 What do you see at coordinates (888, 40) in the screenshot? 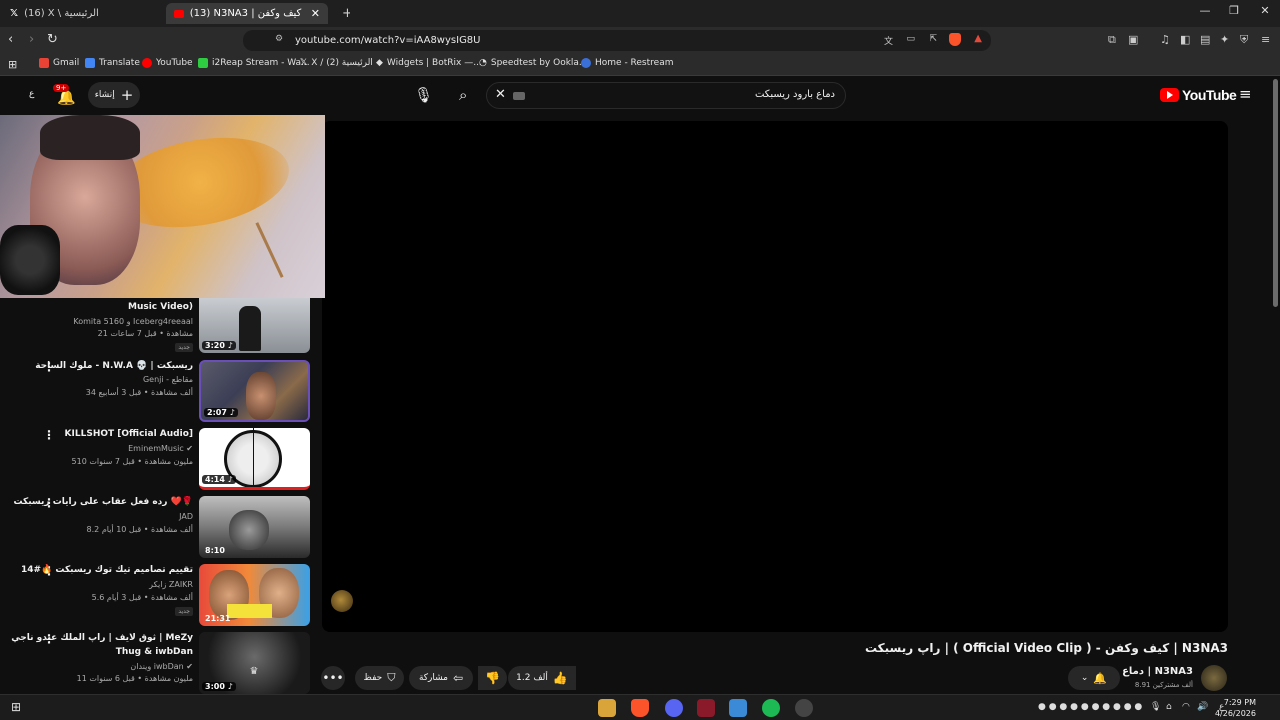
I see `translate-icon: 文` at bounding box center [888, 40].